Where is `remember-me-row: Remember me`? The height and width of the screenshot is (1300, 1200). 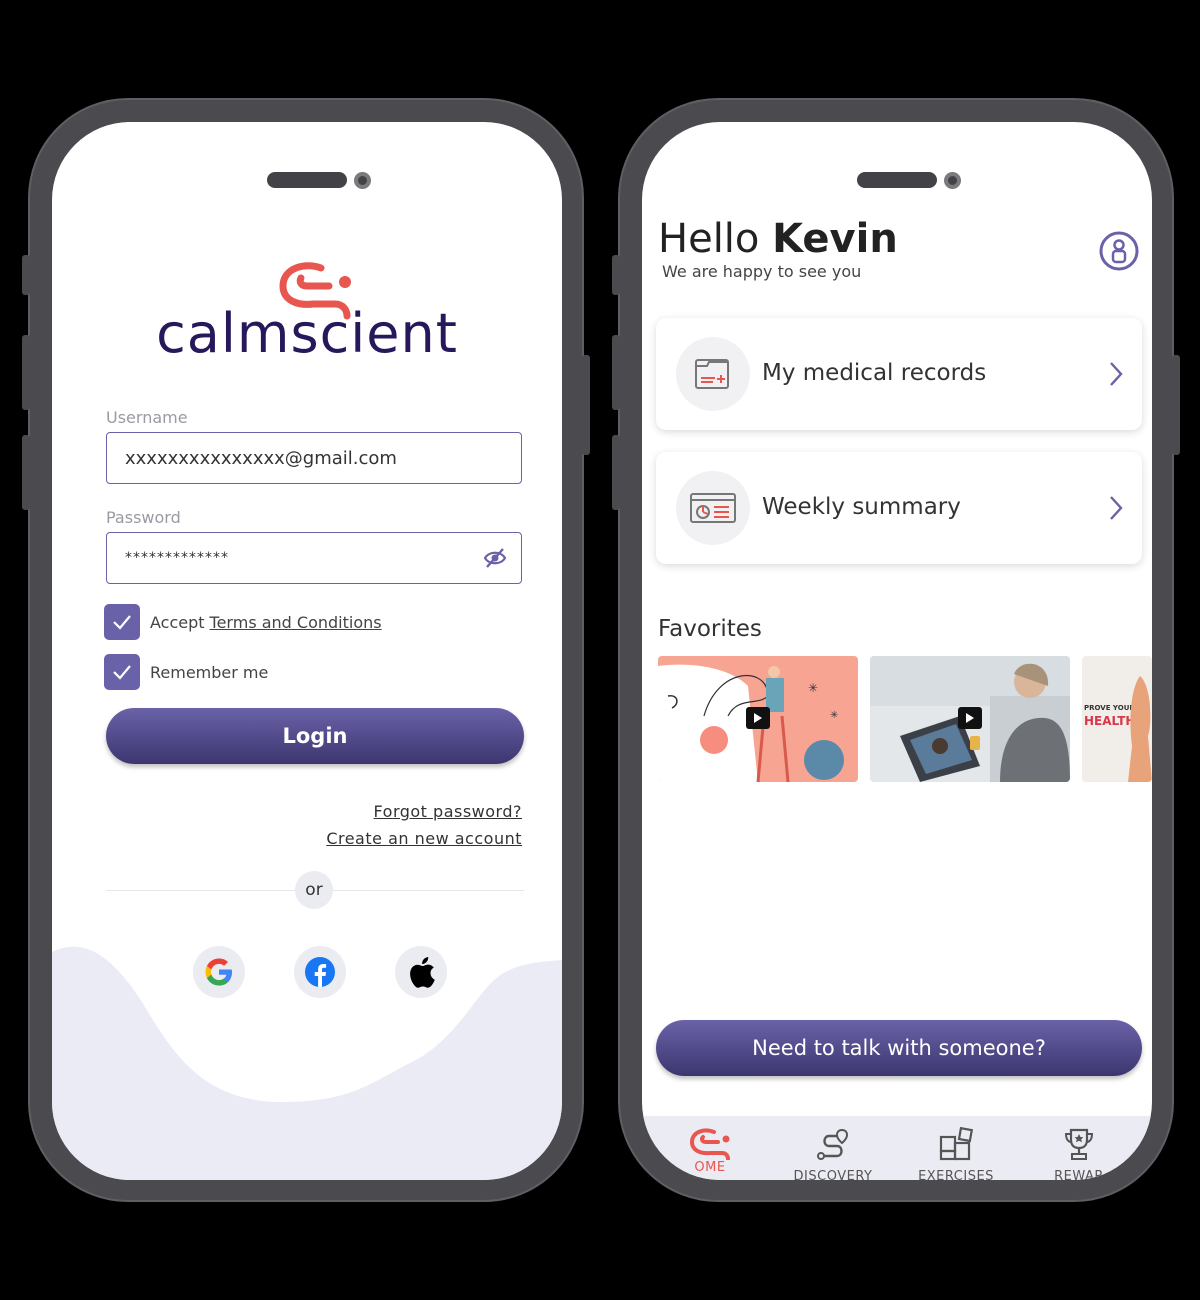
remember-me-row: Remember me is located at coordinates (186, 672).